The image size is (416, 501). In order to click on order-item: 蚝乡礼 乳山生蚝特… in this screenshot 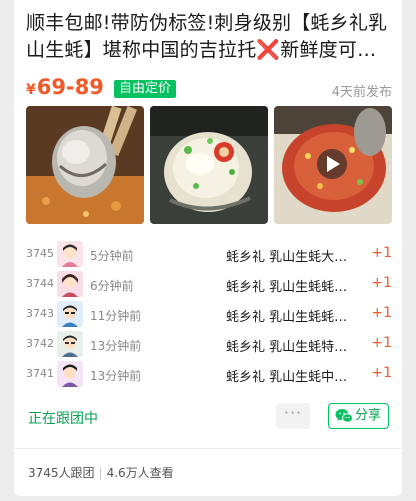, I will do `click(287, 347)`.